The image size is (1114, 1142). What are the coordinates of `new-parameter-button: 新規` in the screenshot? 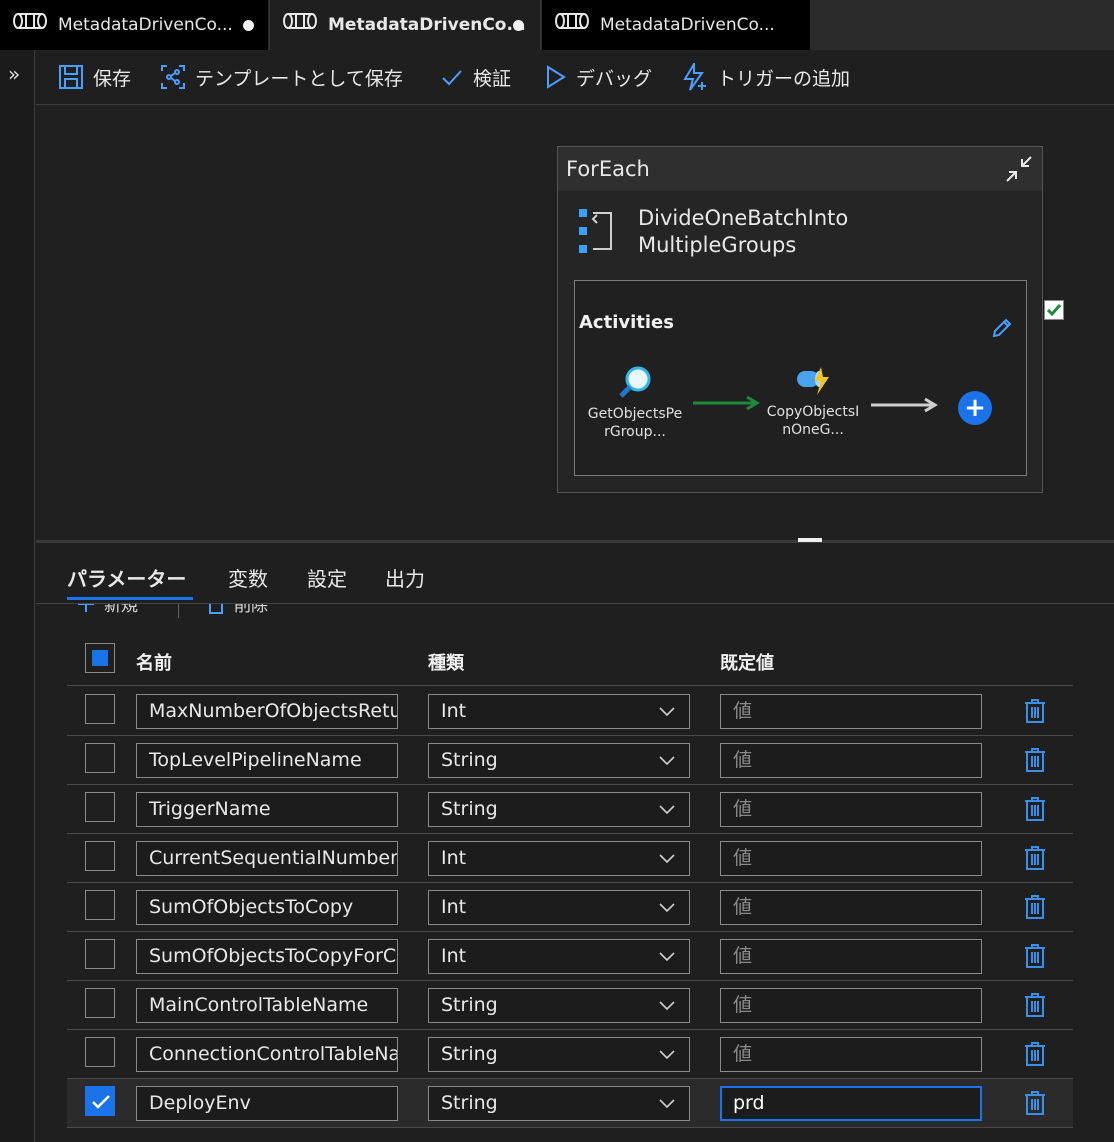 It's located at (107, 610).